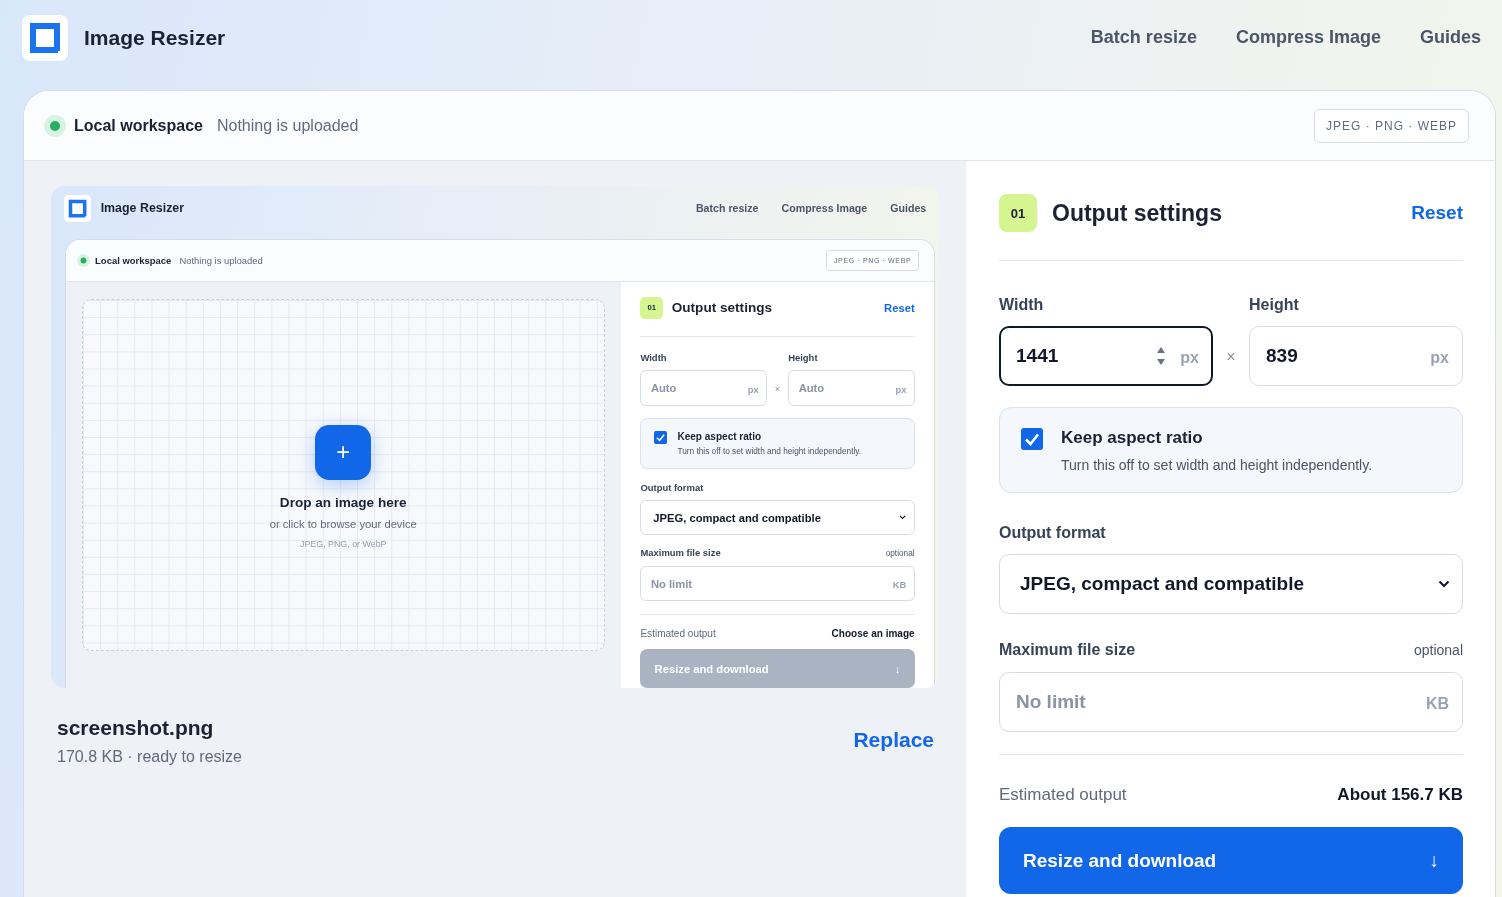  What do you see at coordinates (1438, 650) in the screenshot?
I see `optional-note: optional` at bounding box center [1438, 650].